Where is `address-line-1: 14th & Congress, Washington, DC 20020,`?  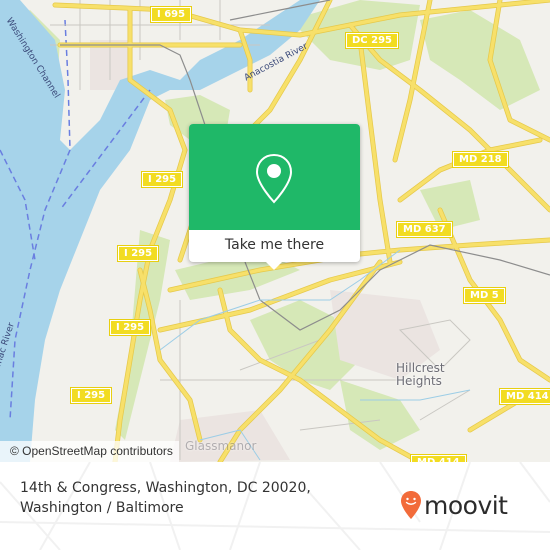
address-line-1: 14th & Congress, Washington, DC 20020, is located at coordinates (165, 488).